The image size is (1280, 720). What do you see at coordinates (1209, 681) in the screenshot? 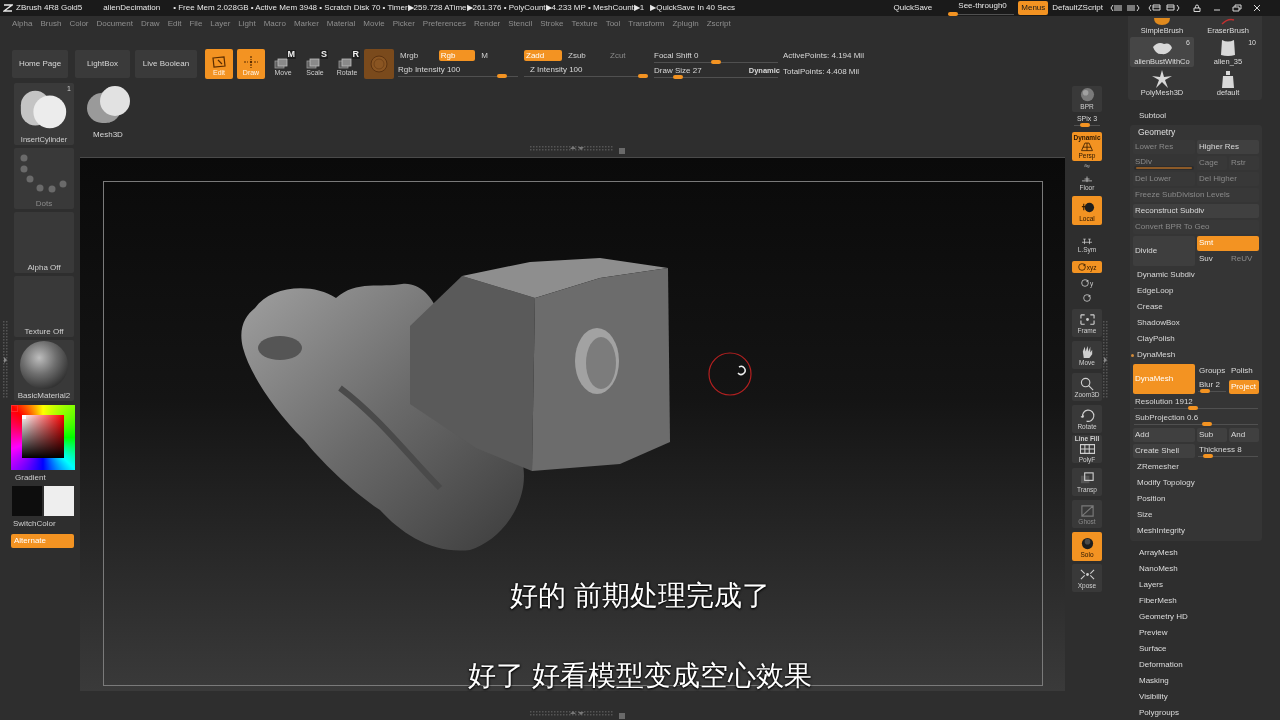
I see `palette-header: Masking` at bounding box center [1209, 681].